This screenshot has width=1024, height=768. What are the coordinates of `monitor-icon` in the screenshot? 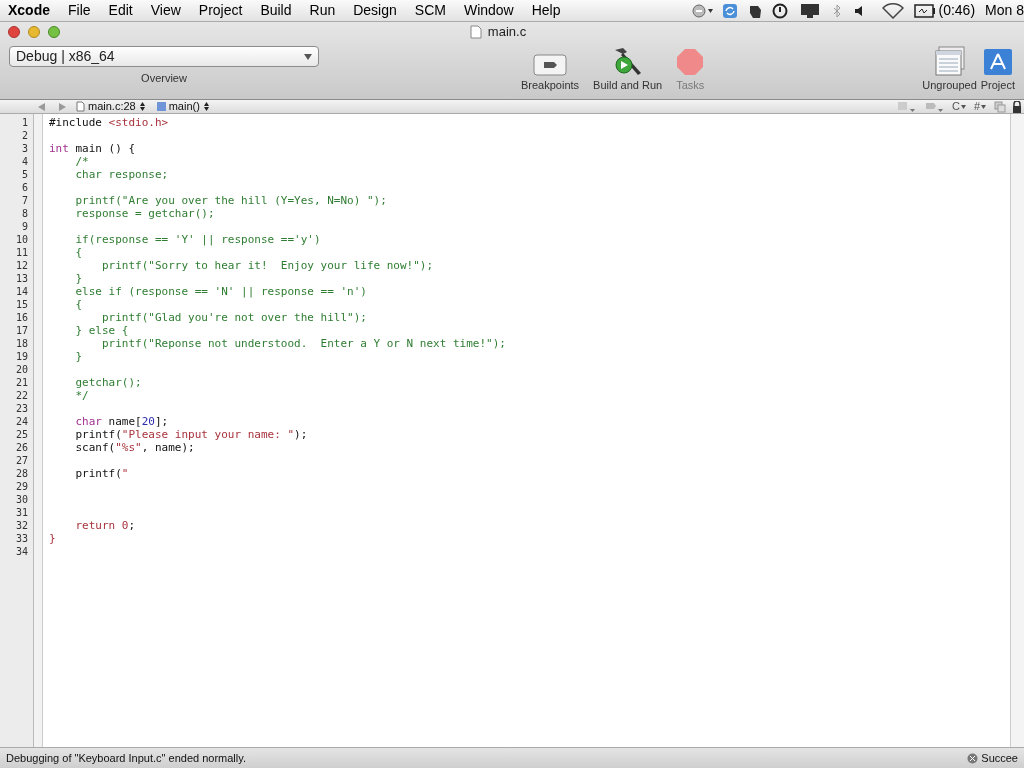 It's located at (809, 10).